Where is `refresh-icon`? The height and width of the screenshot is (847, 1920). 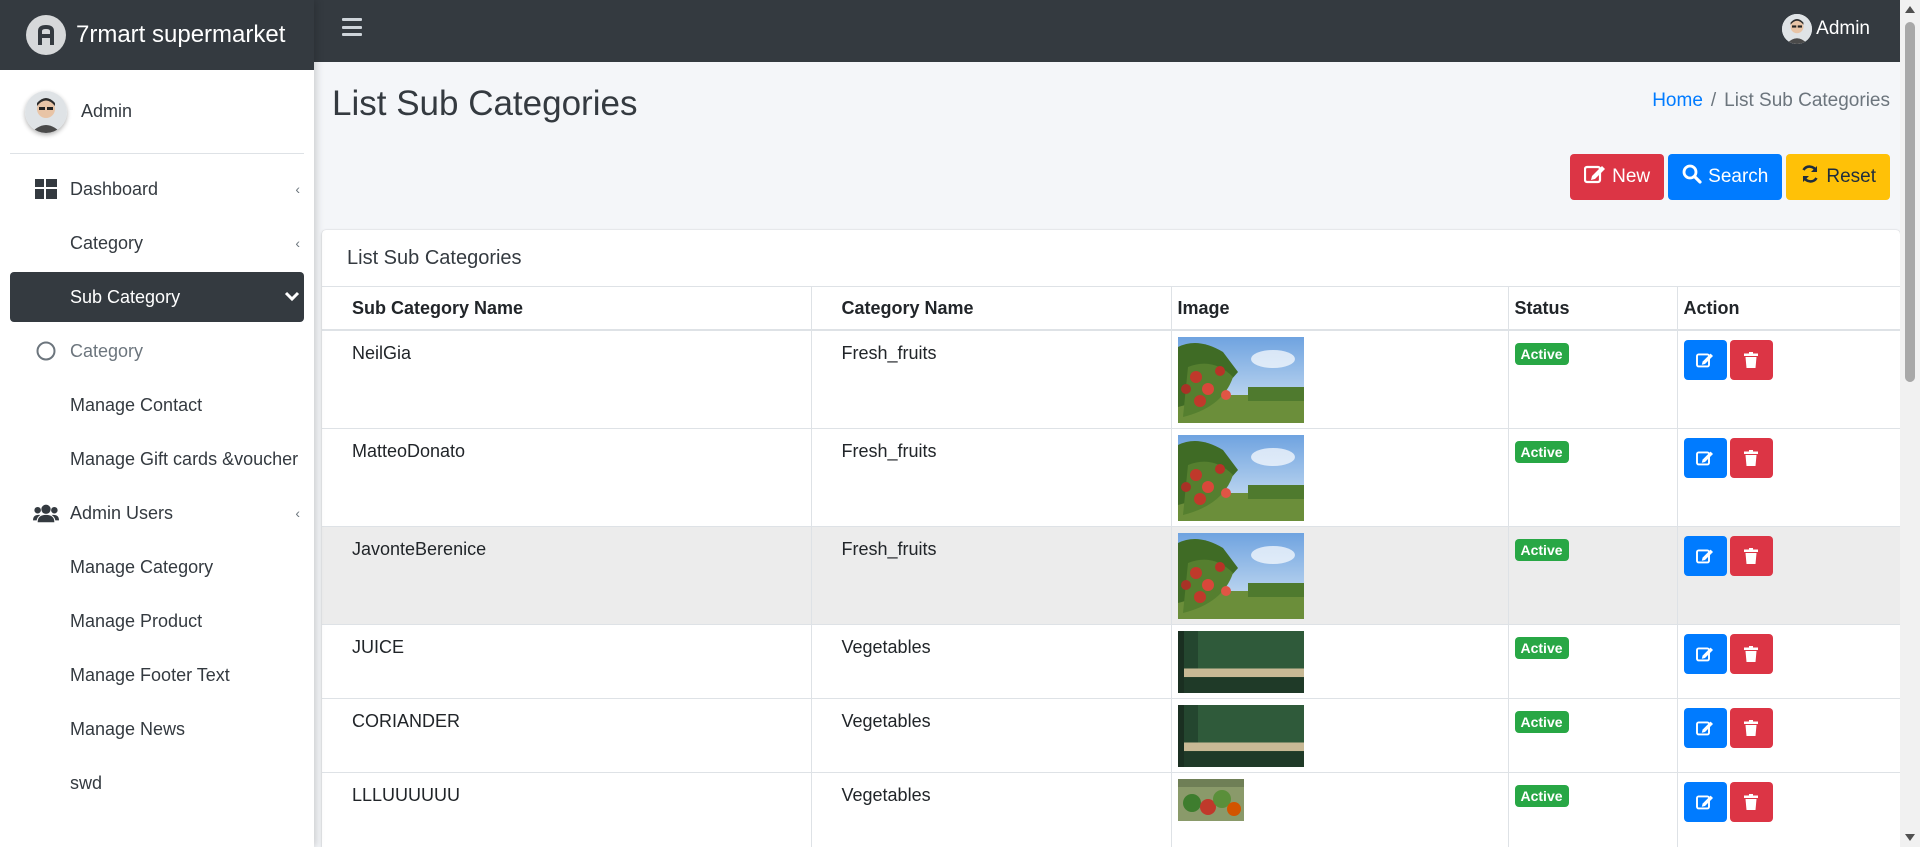 refresh-icon is located at coordinates (1810, 177).